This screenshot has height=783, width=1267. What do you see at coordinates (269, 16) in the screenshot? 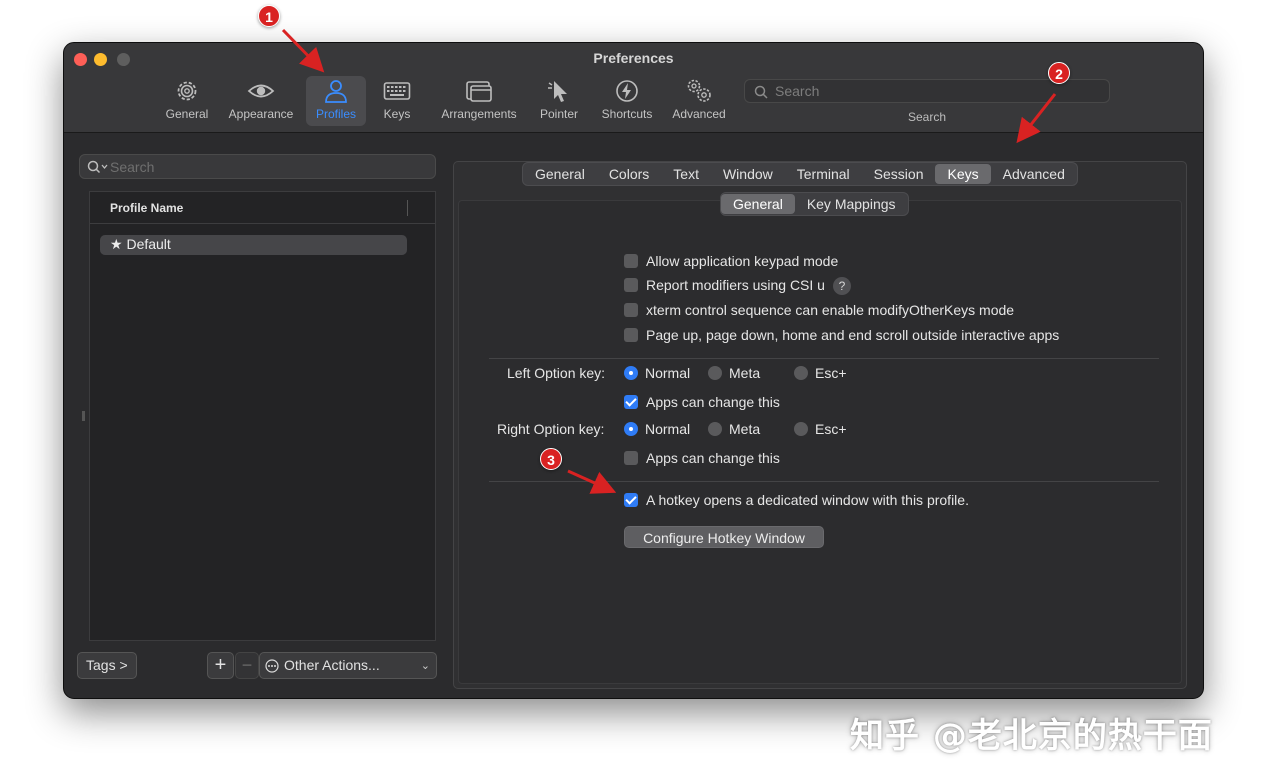
I see `annotation-badge-1: 1` at bounding box center [269, 16].